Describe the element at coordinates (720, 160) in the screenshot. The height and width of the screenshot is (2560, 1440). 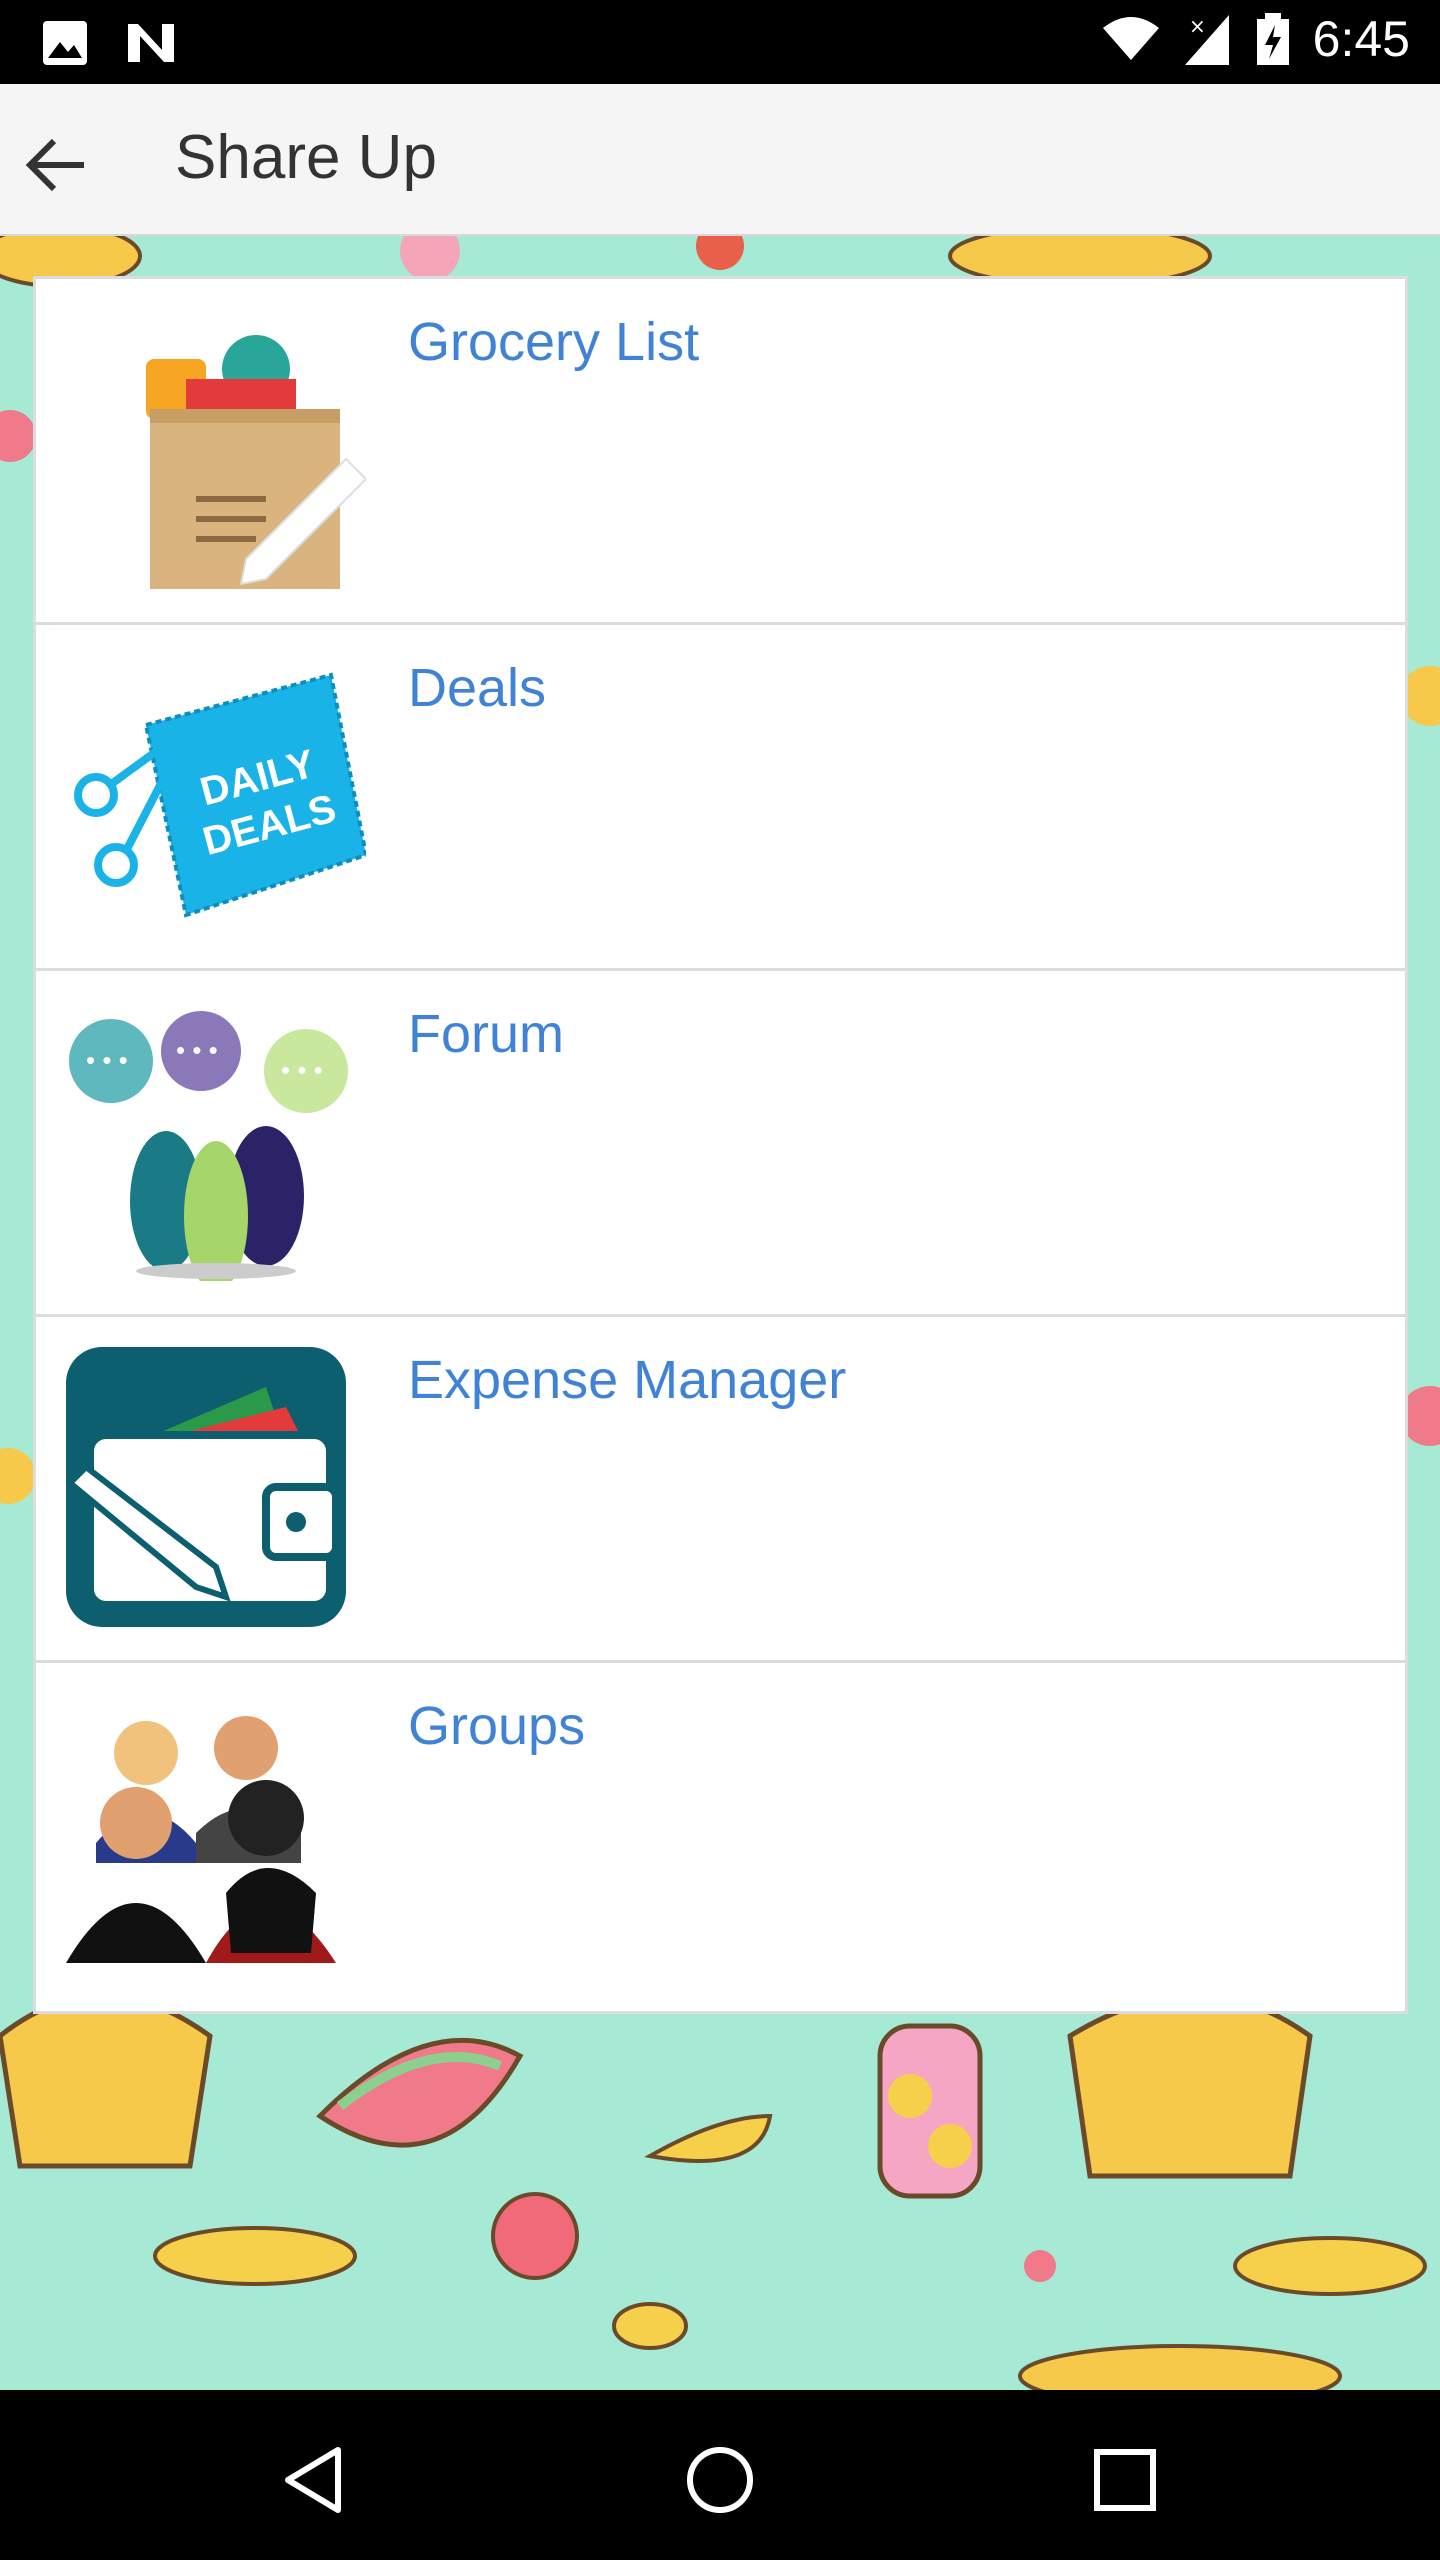
I see `app-bar: Share Up` at that location.